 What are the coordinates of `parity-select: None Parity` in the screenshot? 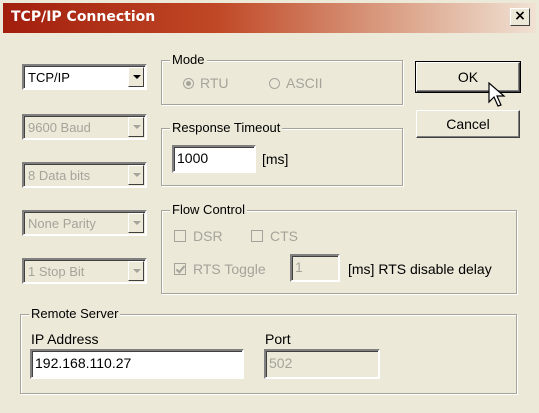 It's located at (84, 223).